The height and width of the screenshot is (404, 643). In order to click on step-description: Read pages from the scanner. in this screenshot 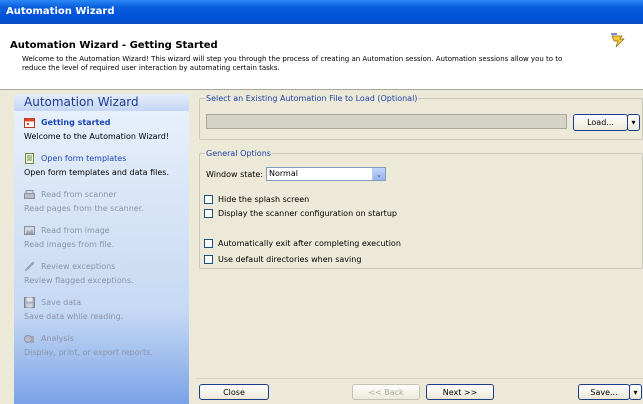, I will do `click(84, 208)`.